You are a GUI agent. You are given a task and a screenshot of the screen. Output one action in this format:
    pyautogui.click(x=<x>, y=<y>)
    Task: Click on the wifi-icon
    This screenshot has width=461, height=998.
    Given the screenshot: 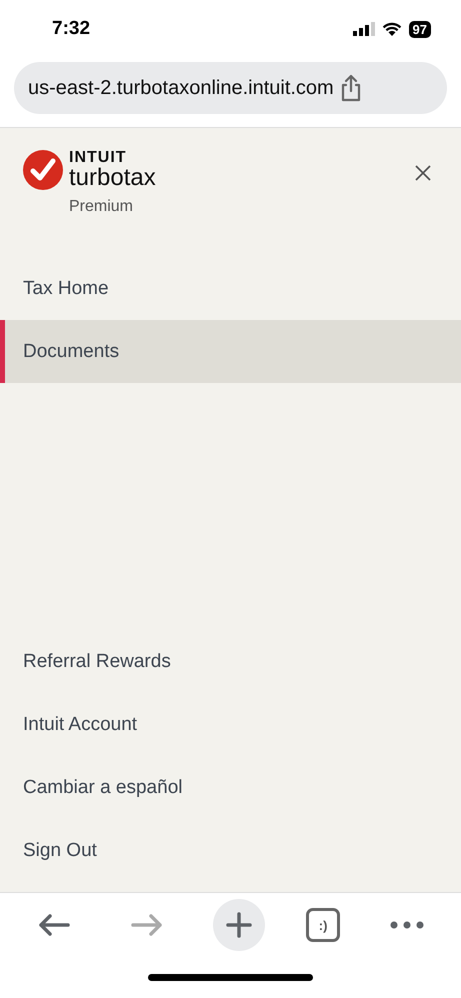 What is the action you would take?
    pyautogui.click(x=392, y=29)
    